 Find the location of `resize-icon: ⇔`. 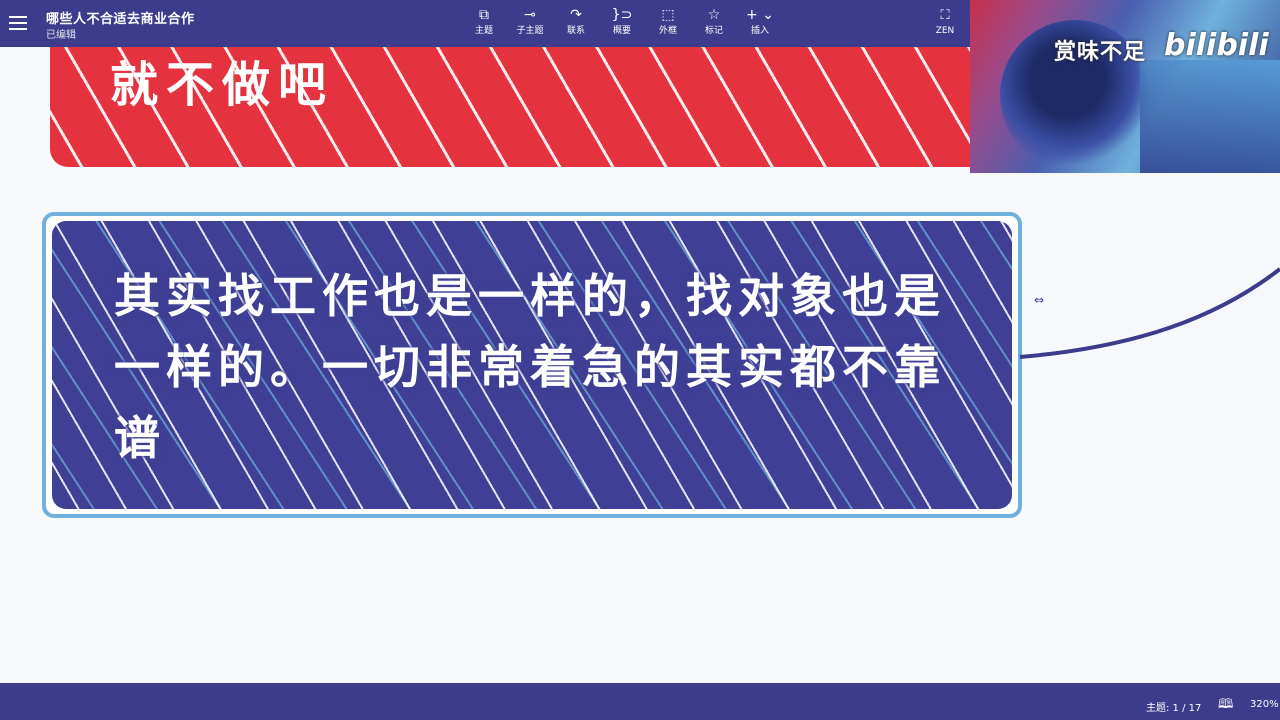

resize-icon: ⇔ is located at coordinates (1039, 300).